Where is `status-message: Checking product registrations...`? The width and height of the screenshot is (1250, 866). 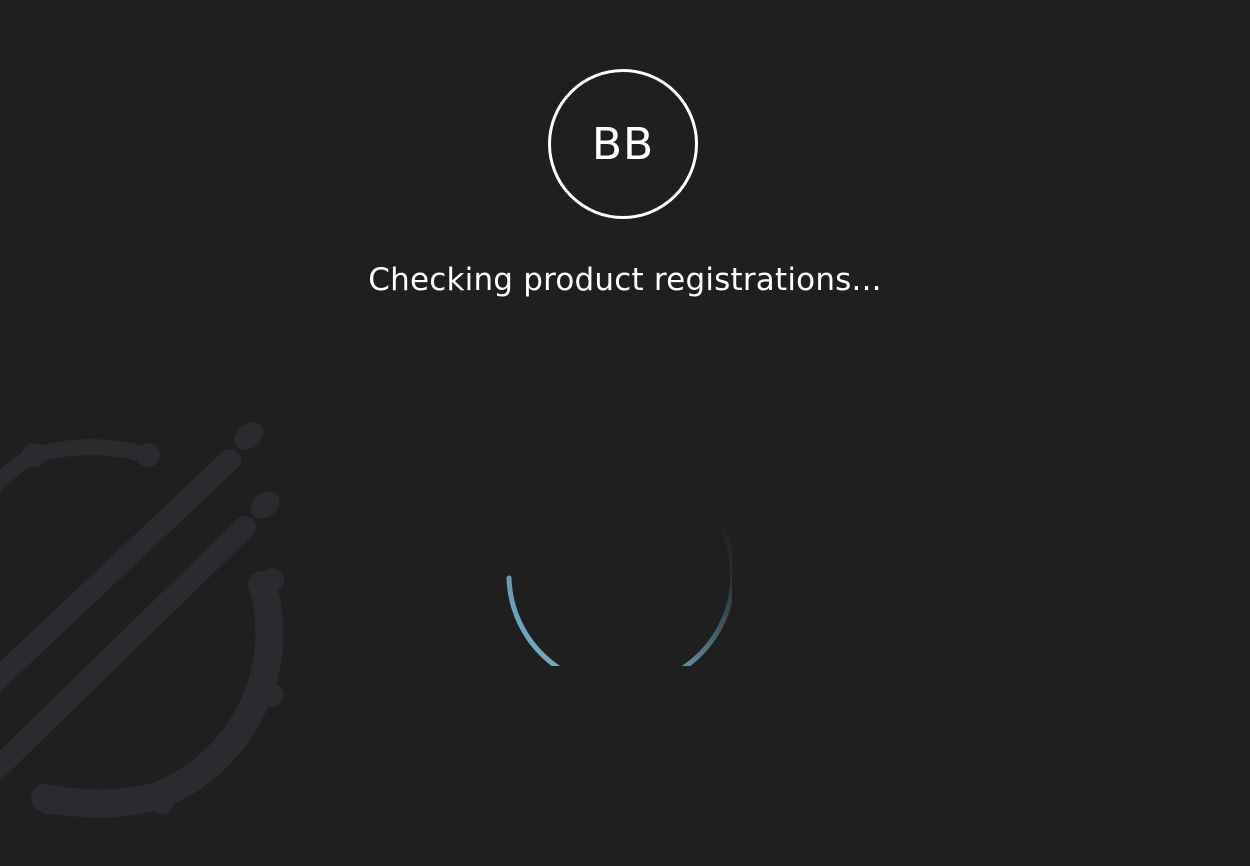
status-message: Checking product registrations... is located at coordinates (625, 280).